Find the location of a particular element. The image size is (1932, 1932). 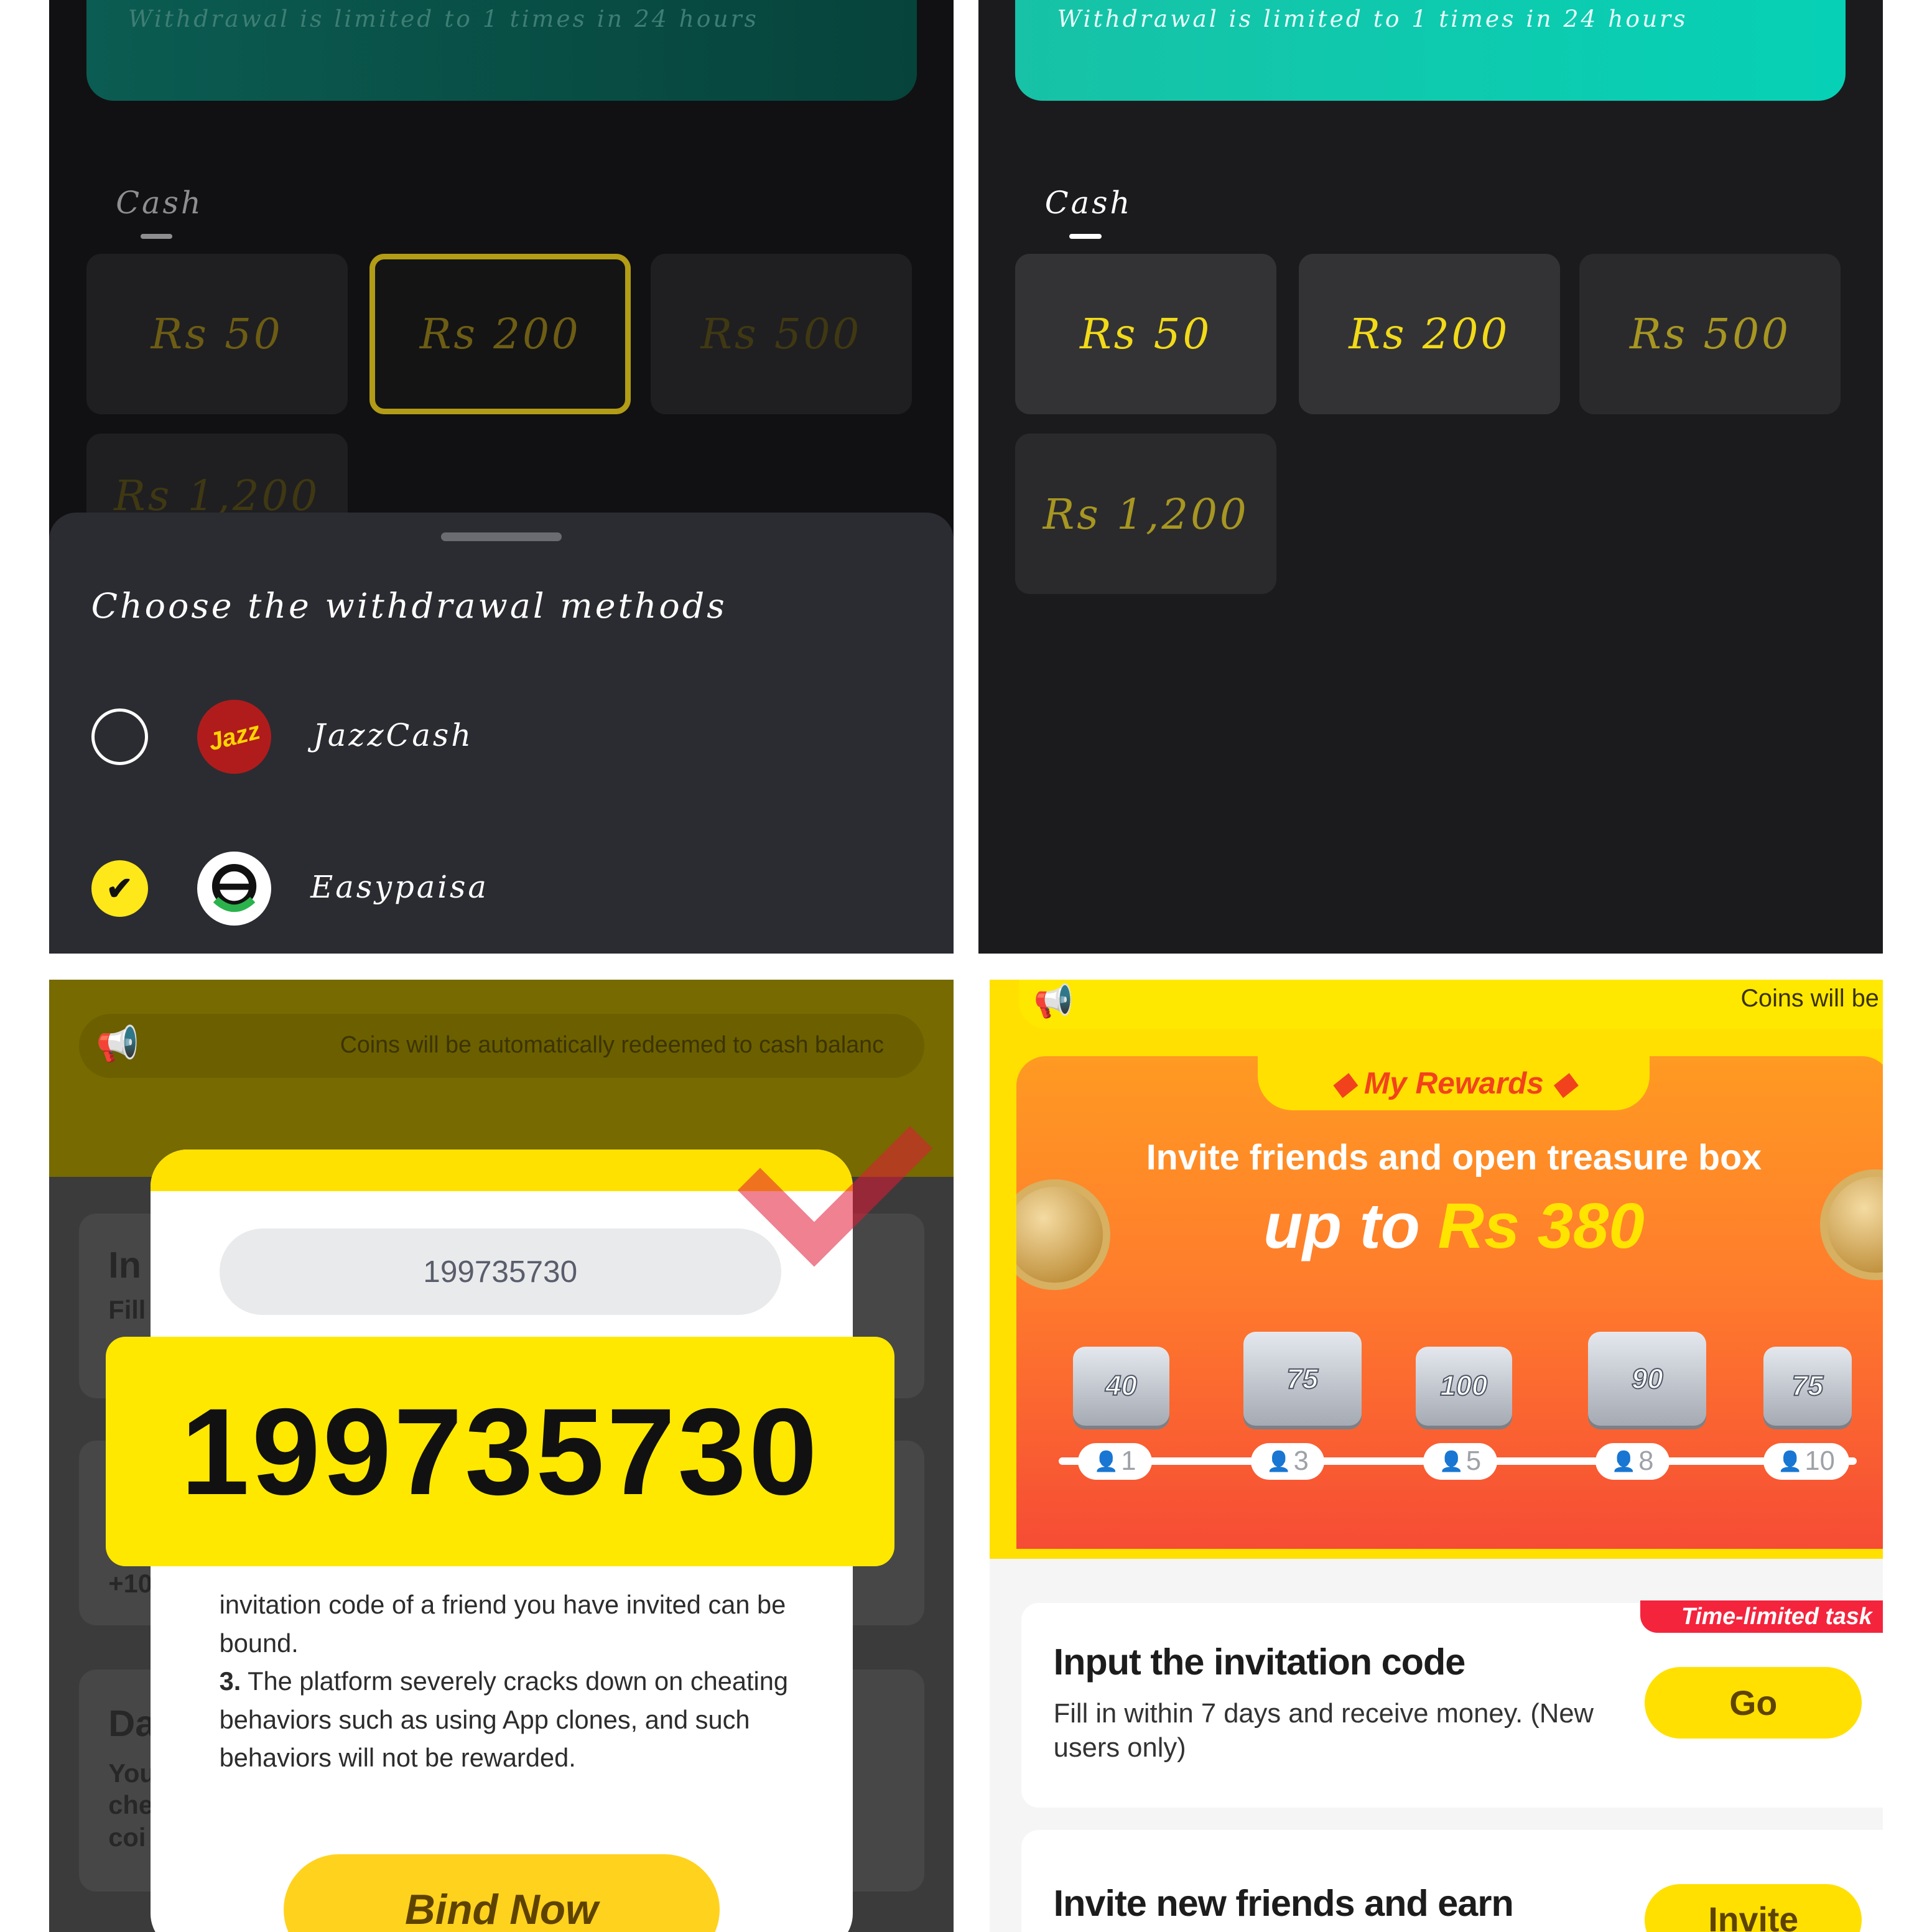

friends-count-pill: 👤 10 is located at coordinates (1806, 1461).